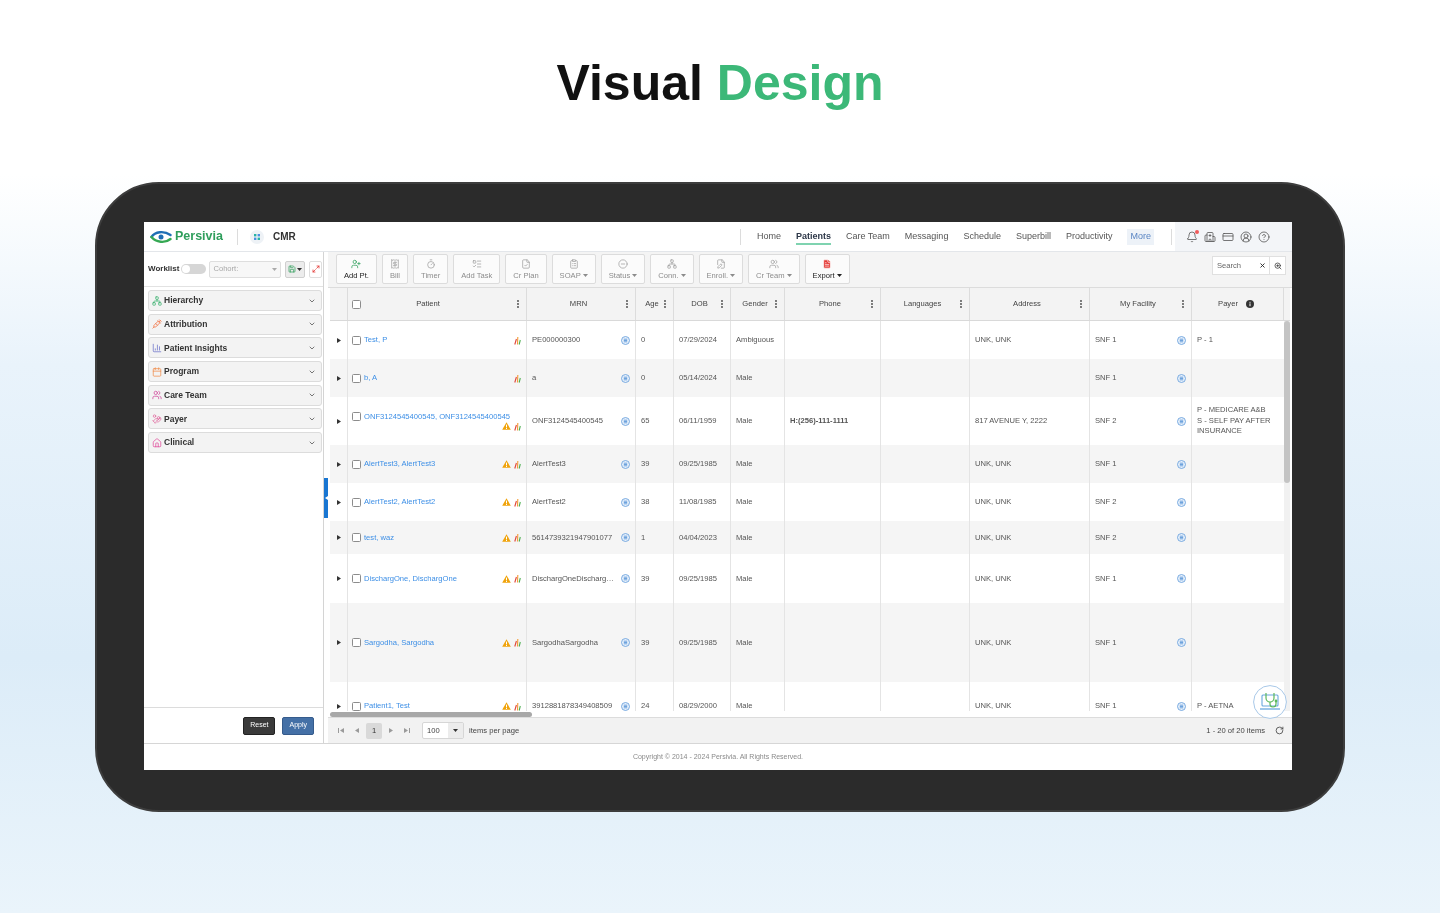  What do you see at coordinates (235, 419) in the screenshot?
I see `filter-accordion: Payer` at bounding box center [235, 419].